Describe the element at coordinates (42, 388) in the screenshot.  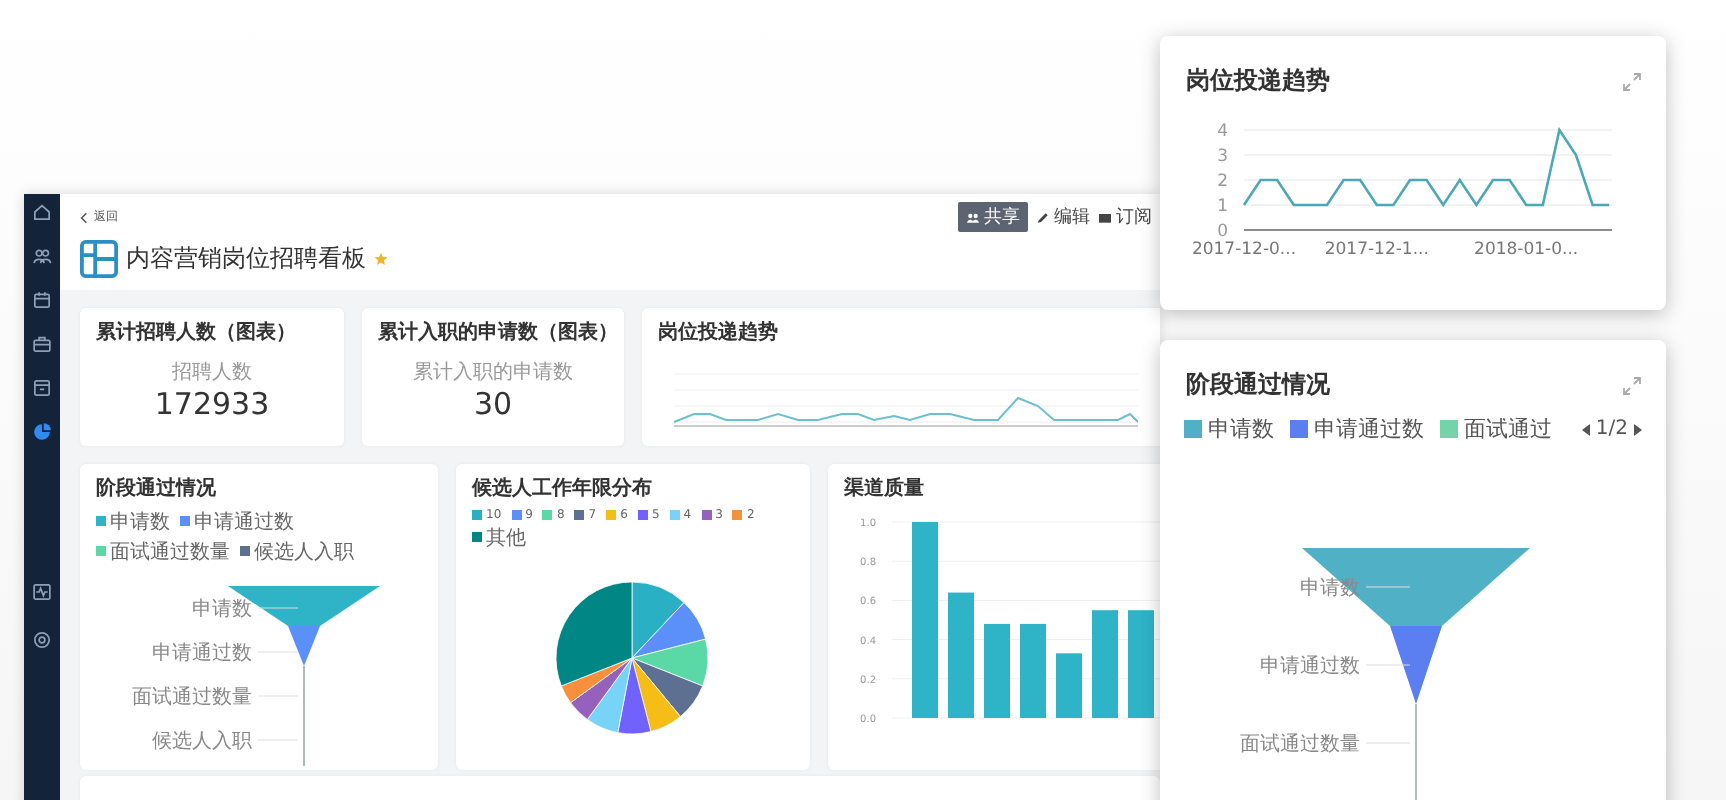
I see `box-icon` at that location.